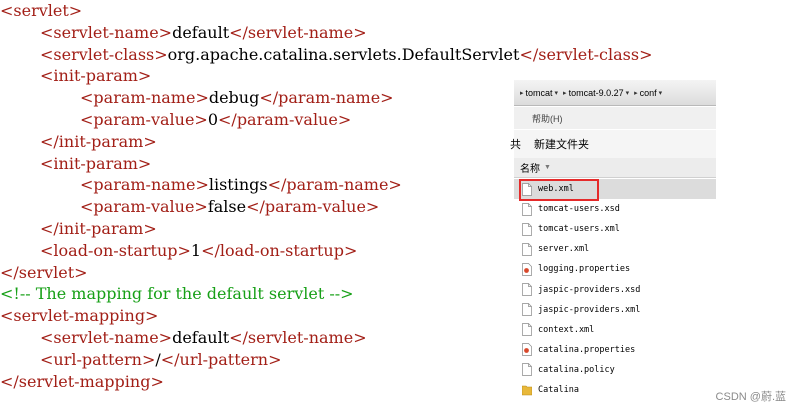 This screenshot has width=794, height=412. I want to click on xml-tag: <servlet-class>, so click(104, 54).